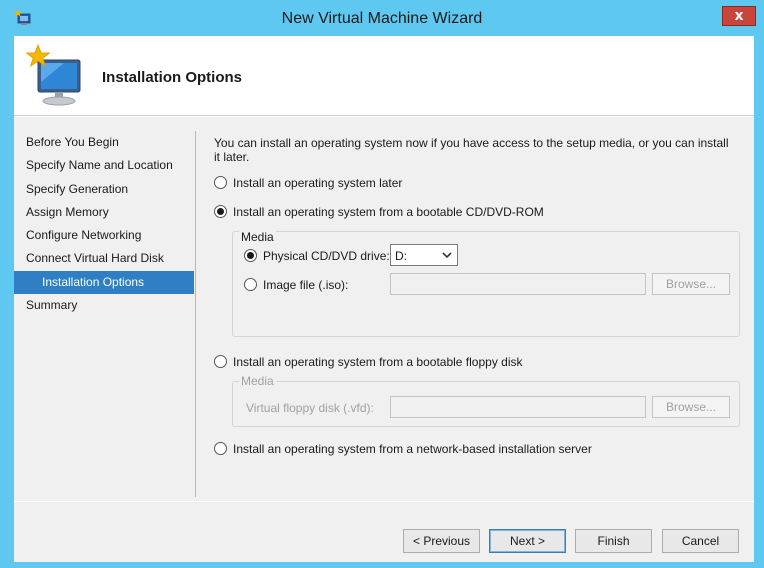 This screenshot has height=568, width=764. I want to click on chevron-down-icon, so click(447, 255).